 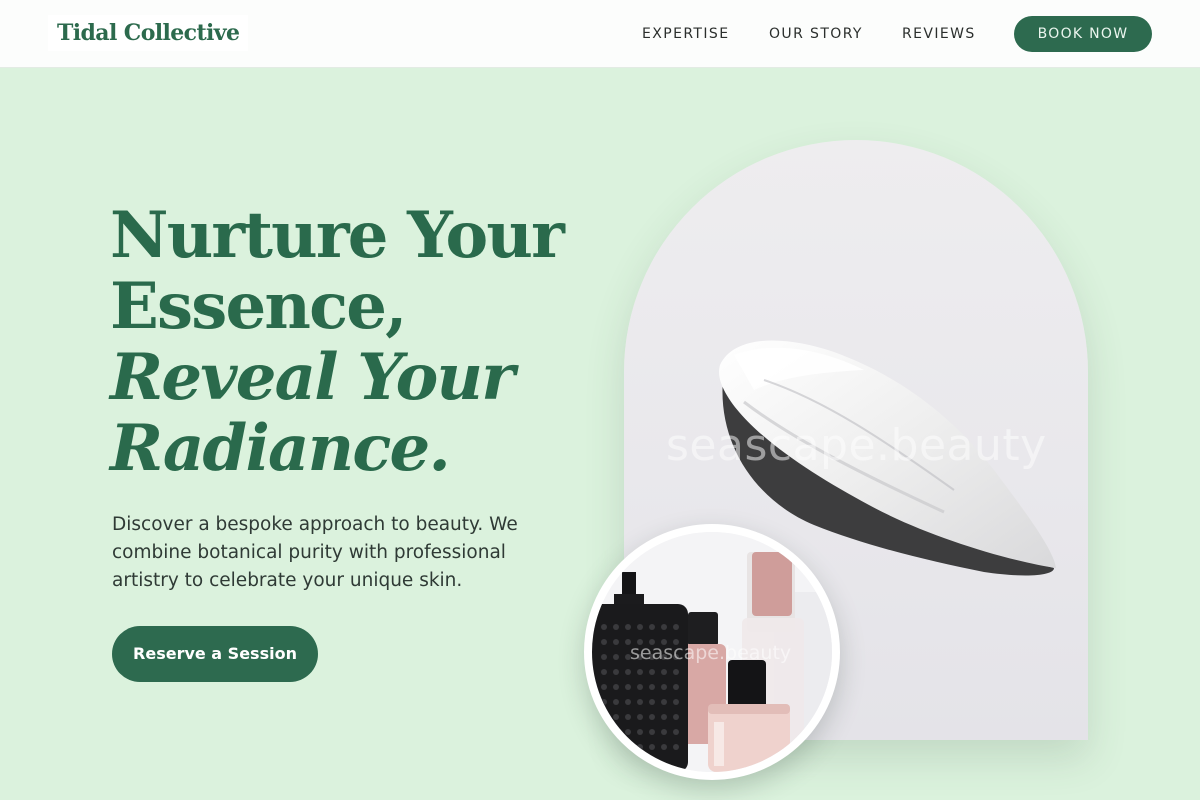 I want to click on inset-watermark: seascape.beauty, so click(x=711, y=653).